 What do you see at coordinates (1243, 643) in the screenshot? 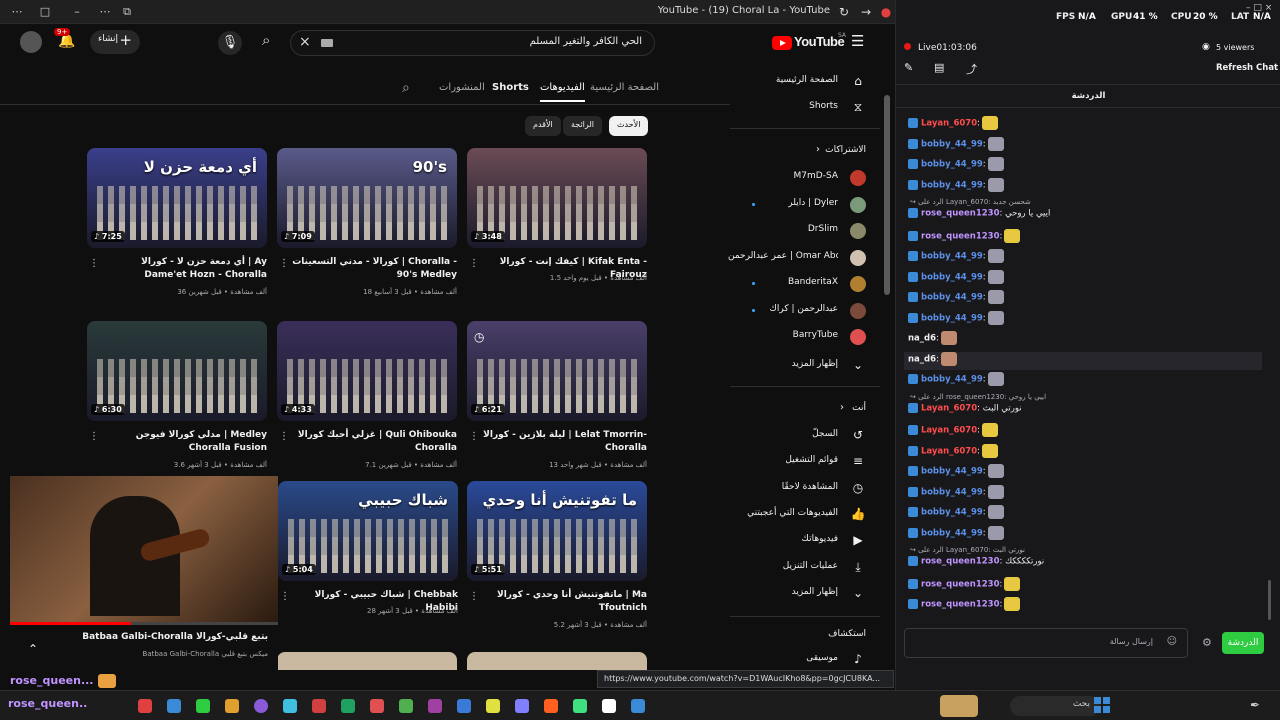
I see `chat-send-button: الدردشة` at bounding box center [1243, 643].